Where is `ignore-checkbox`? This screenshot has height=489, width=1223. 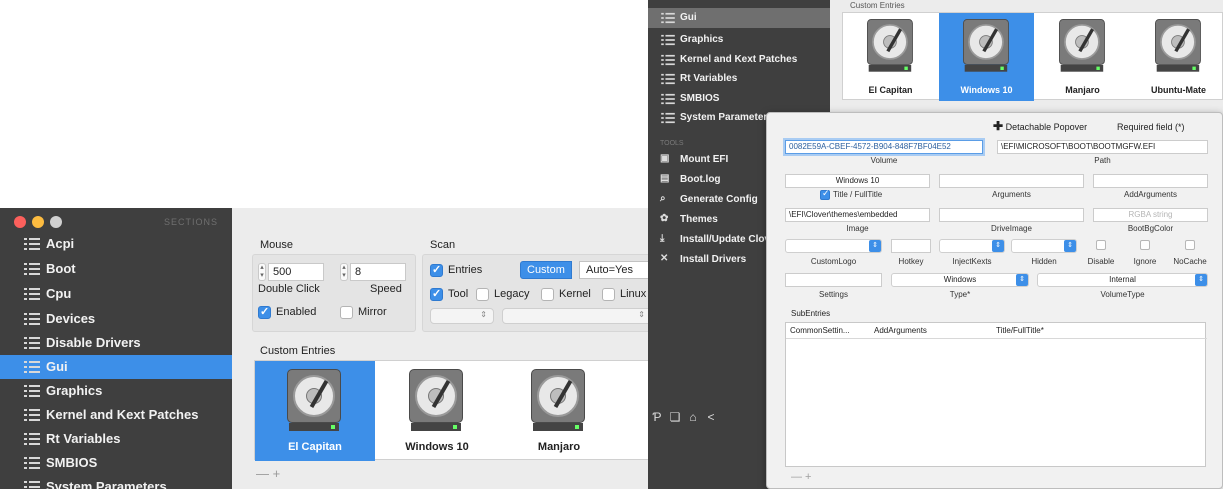
ignore-checkbox is located at coordinates (1145, 245).